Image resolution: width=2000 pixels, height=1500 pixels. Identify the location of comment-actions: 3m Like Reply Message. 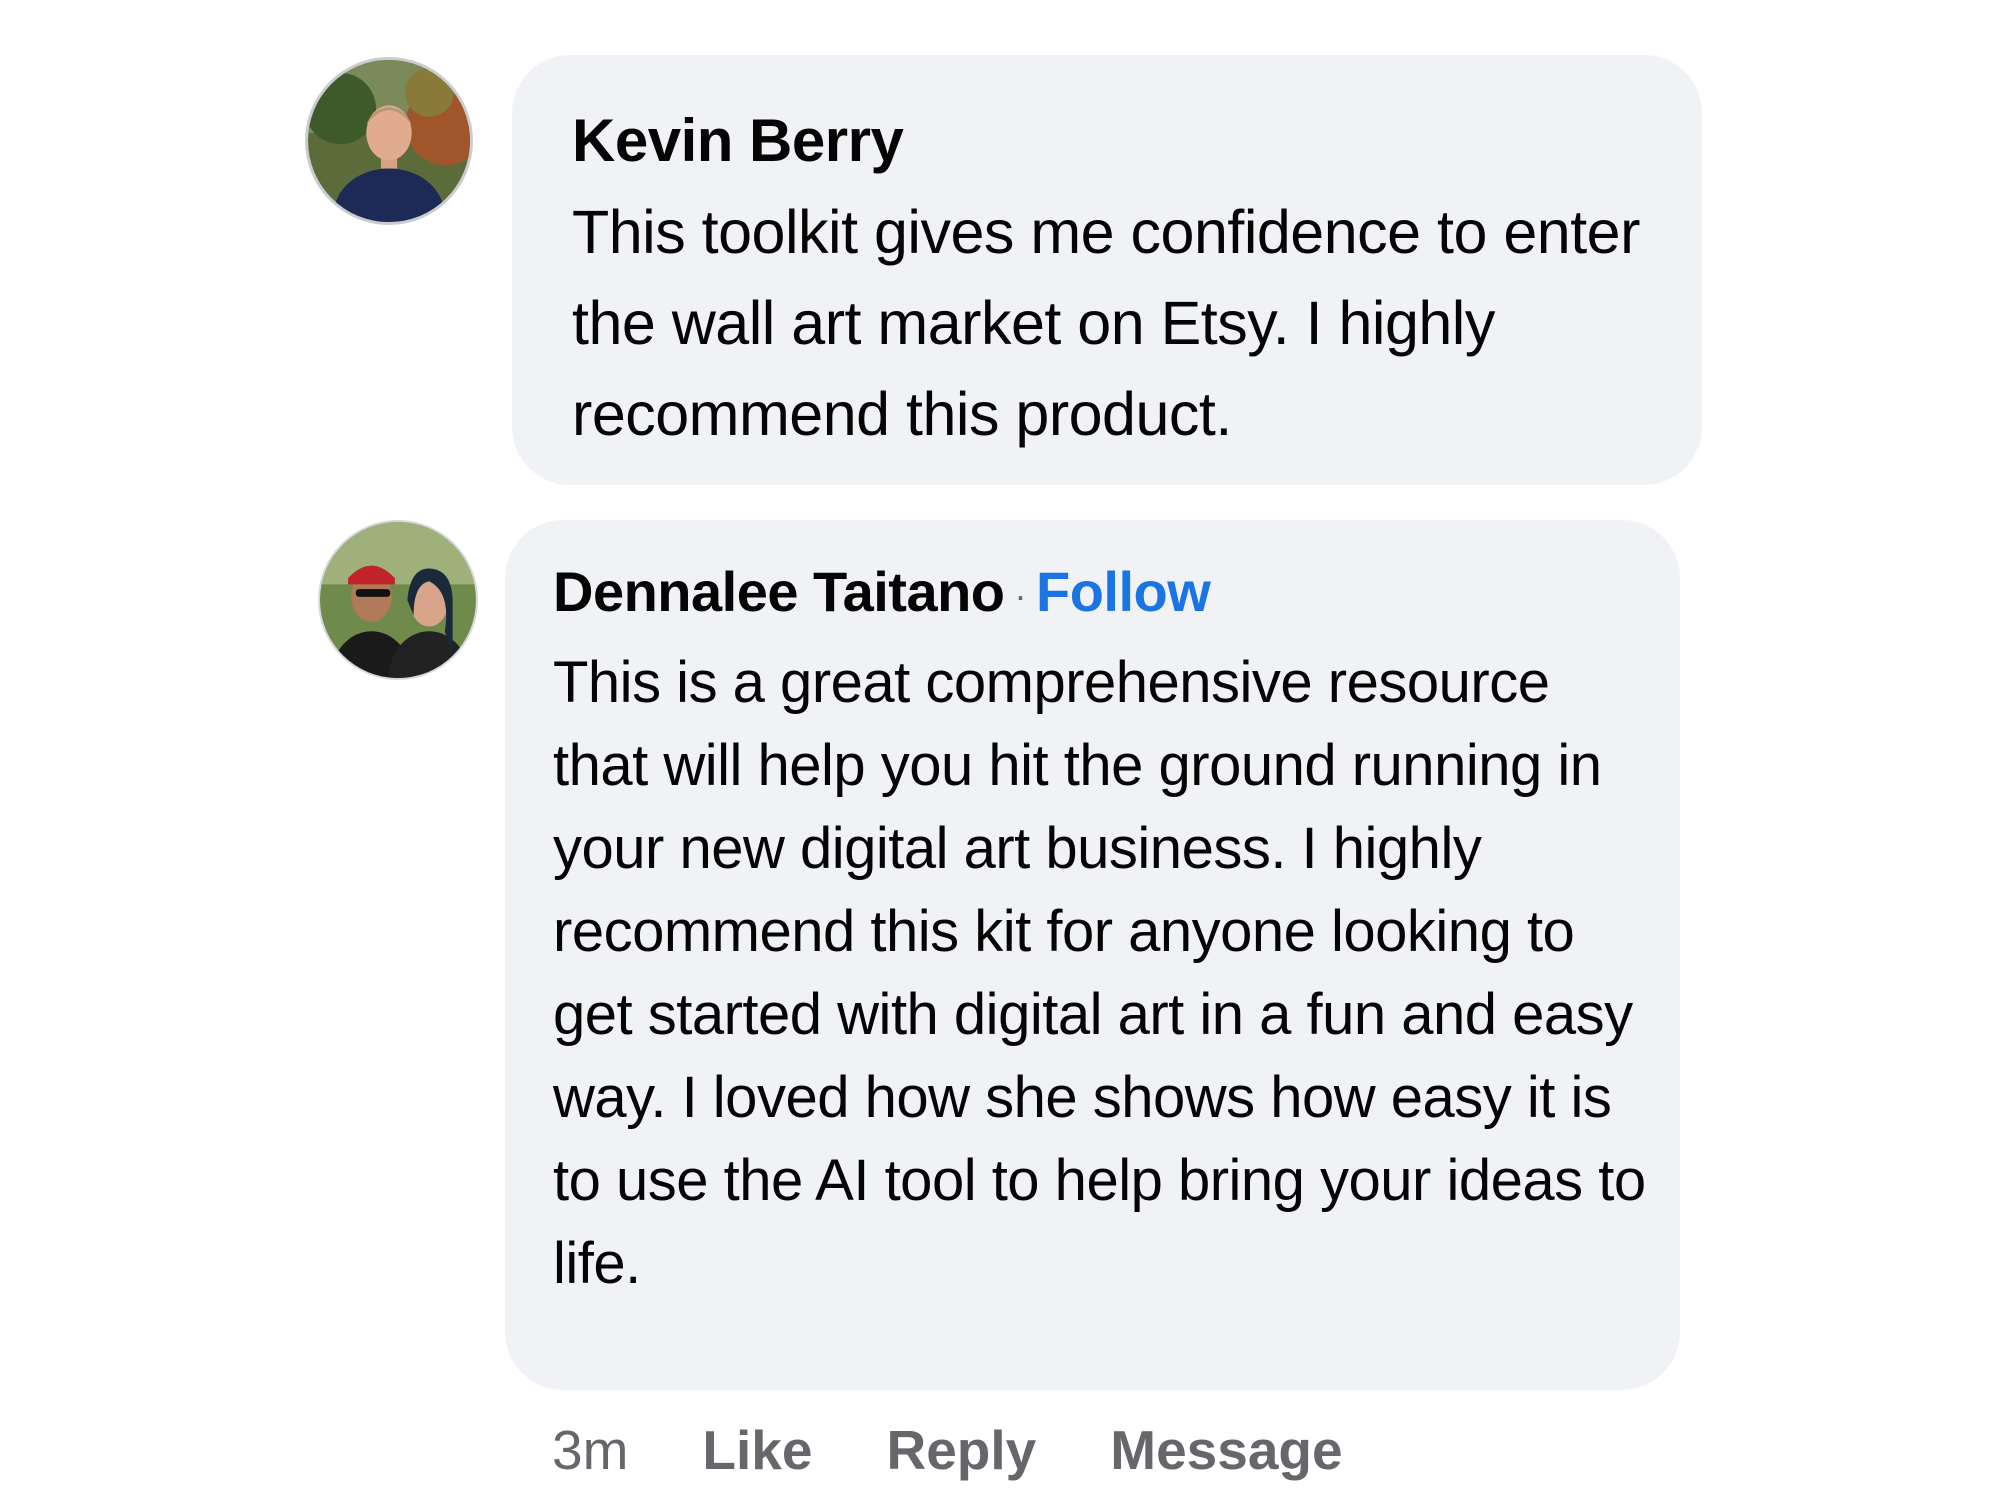
(984, 1450).